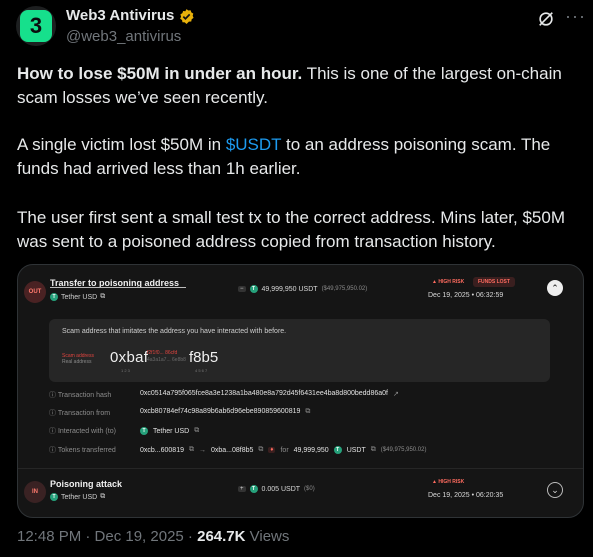  I want to click on address-suffix: f8b5, so click(204, 357).